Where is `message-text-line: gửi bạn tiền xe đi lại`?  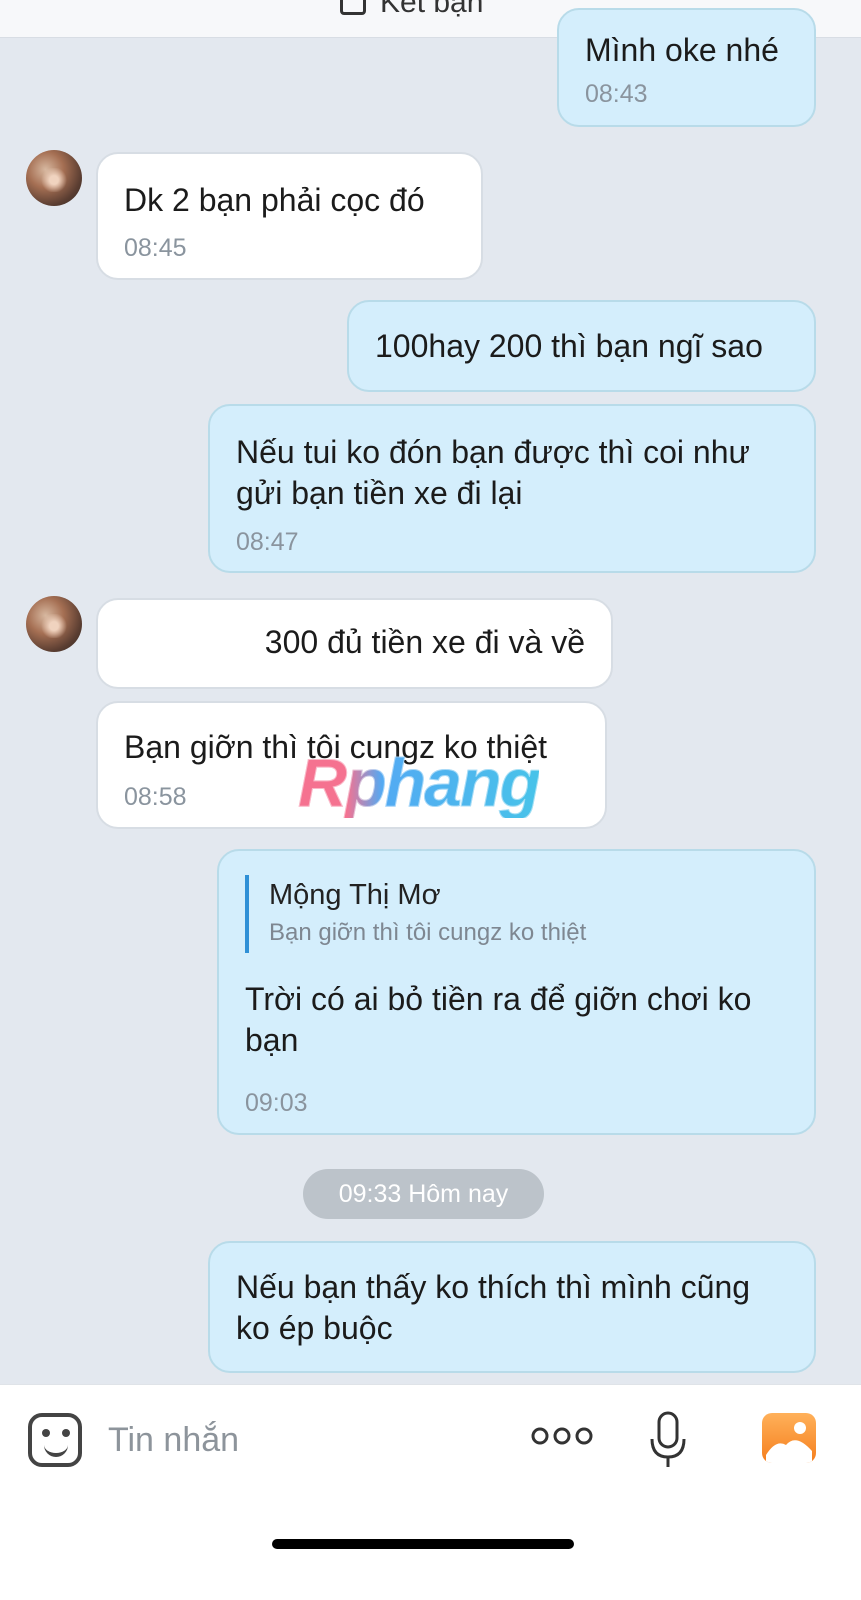
message-text-line: gửi bạn tiền xe đi lại is located at coordinates (379, 493).